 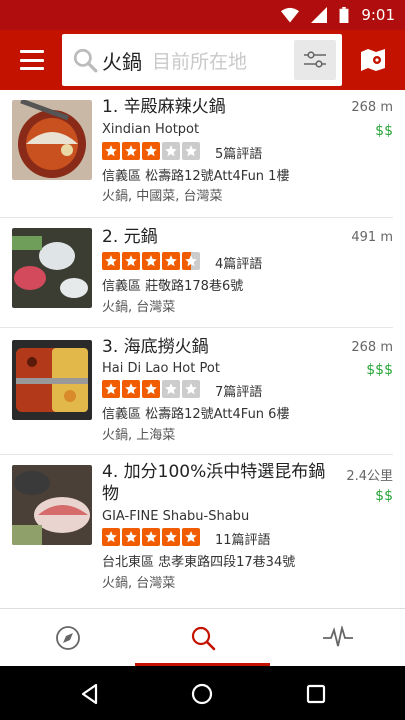 I want to click on battery-icon, so click(x=344, y=15).